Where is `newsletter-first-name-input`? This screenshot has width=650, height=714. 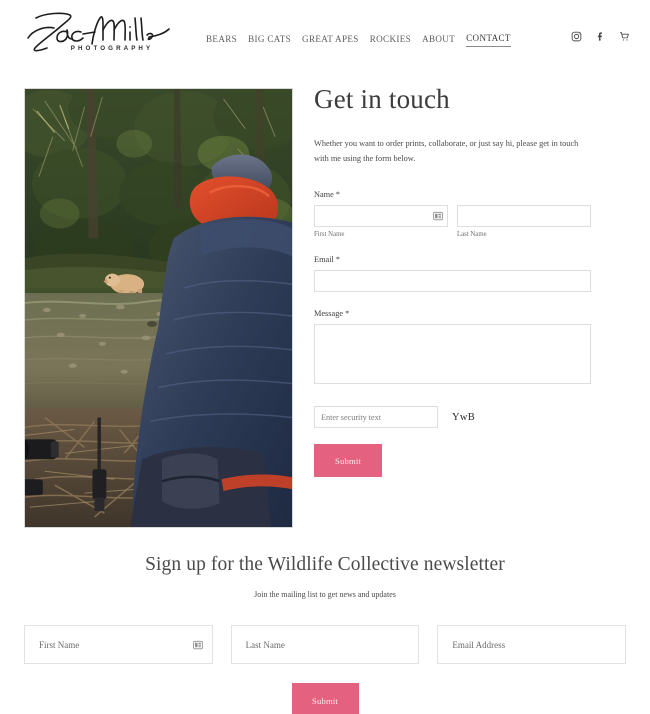
newsletter-first-name-input is located at coordinates (118, 644).